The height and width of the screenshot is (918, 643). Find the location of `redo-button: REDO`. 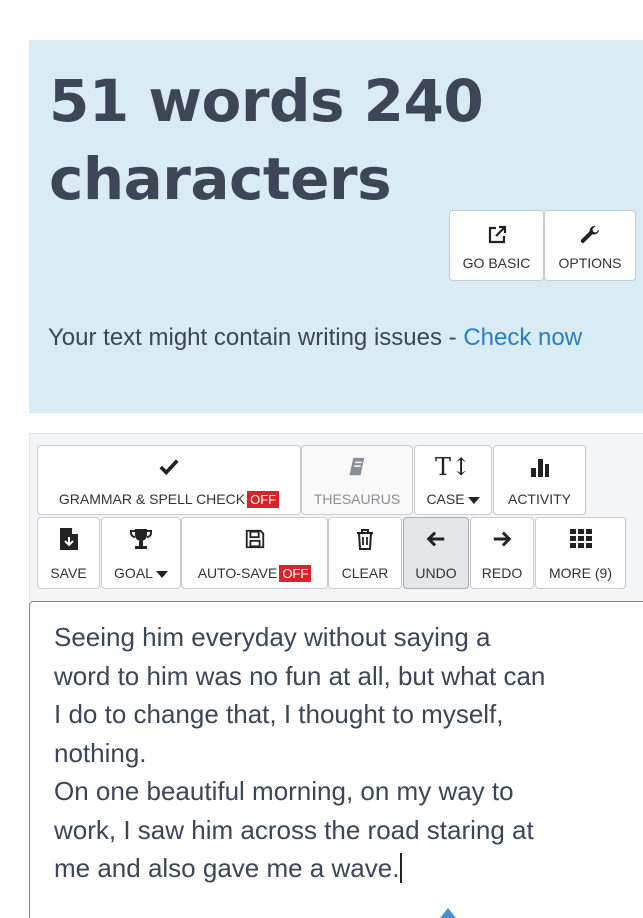

redo-button: REDO is located at coordinates (502, 553).